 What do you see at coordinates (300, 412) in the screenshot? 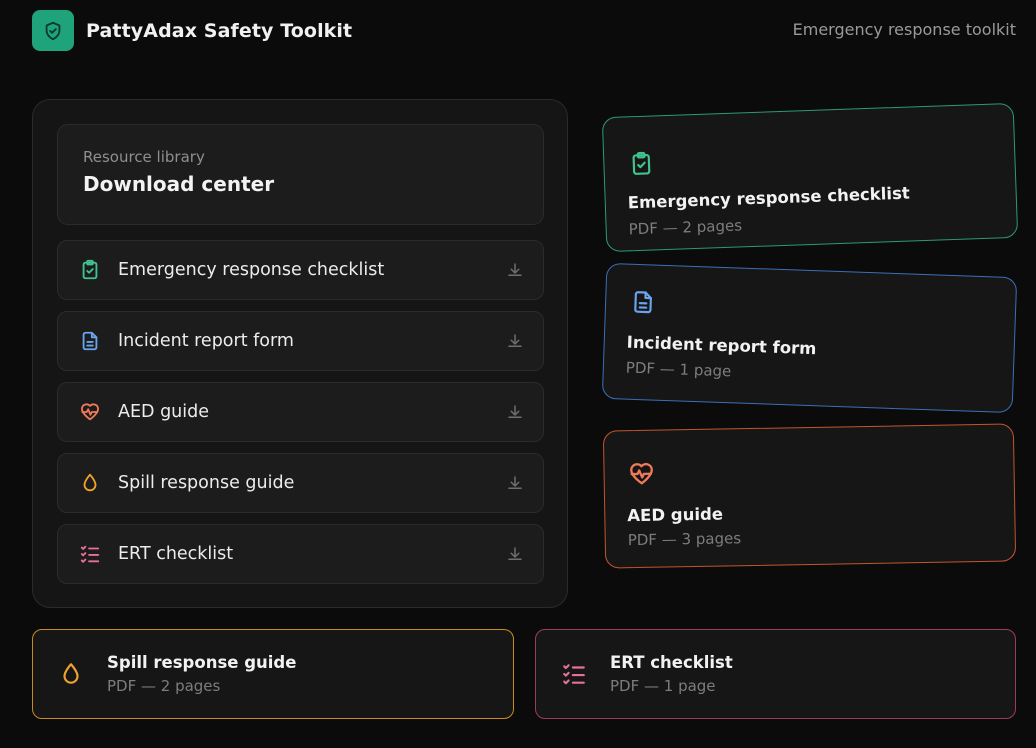
I see `resource-row-aed-guide: AED guide` at bounding box center [300, 412].